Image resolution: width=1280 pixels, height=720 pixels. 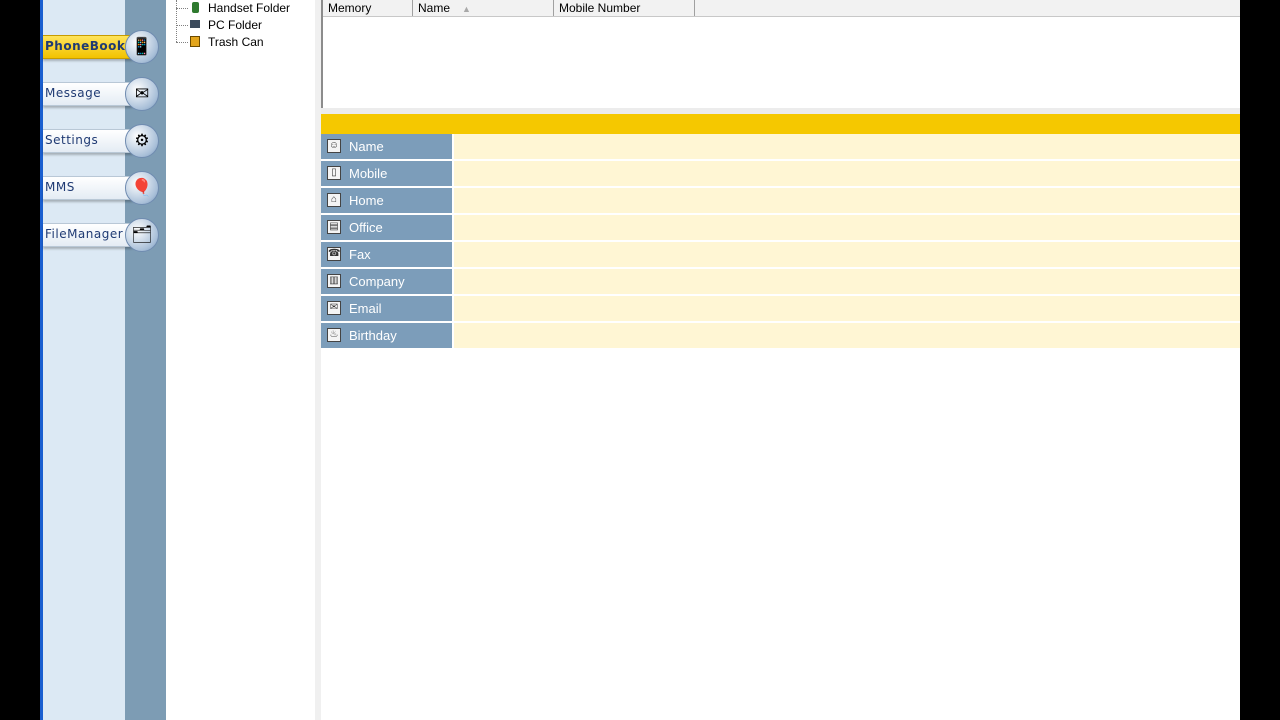 I want to click on column-label: Mobile Number, so click(x=600, y=8).